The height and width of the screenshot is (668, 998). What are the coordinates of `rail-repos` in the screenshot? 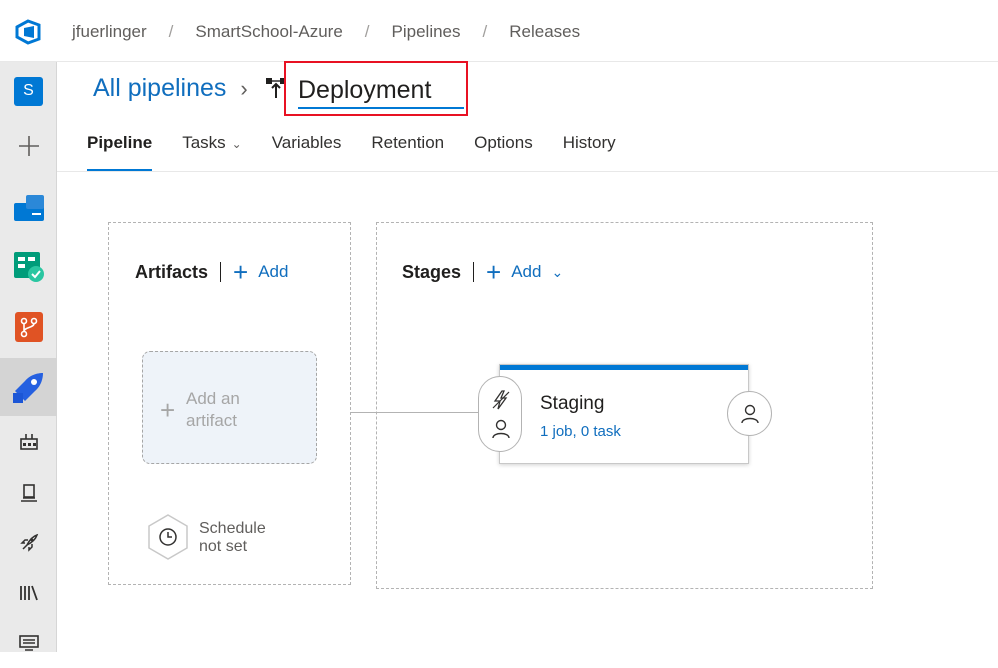 It's located at (28, 327).